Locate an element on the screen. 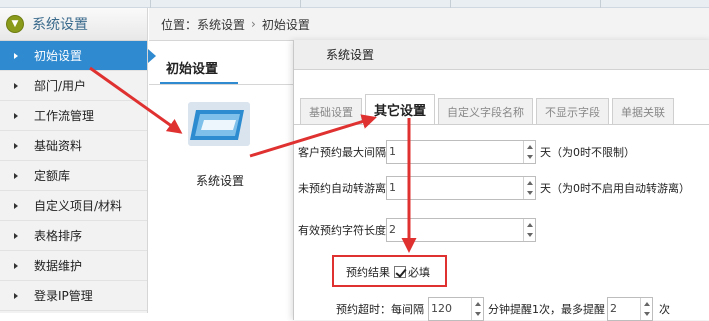 Image resolution: width=709 pixels, height=321 pixels. sidebar-item-initial-settings: 初始设置 is located at coordinates (78, 56).